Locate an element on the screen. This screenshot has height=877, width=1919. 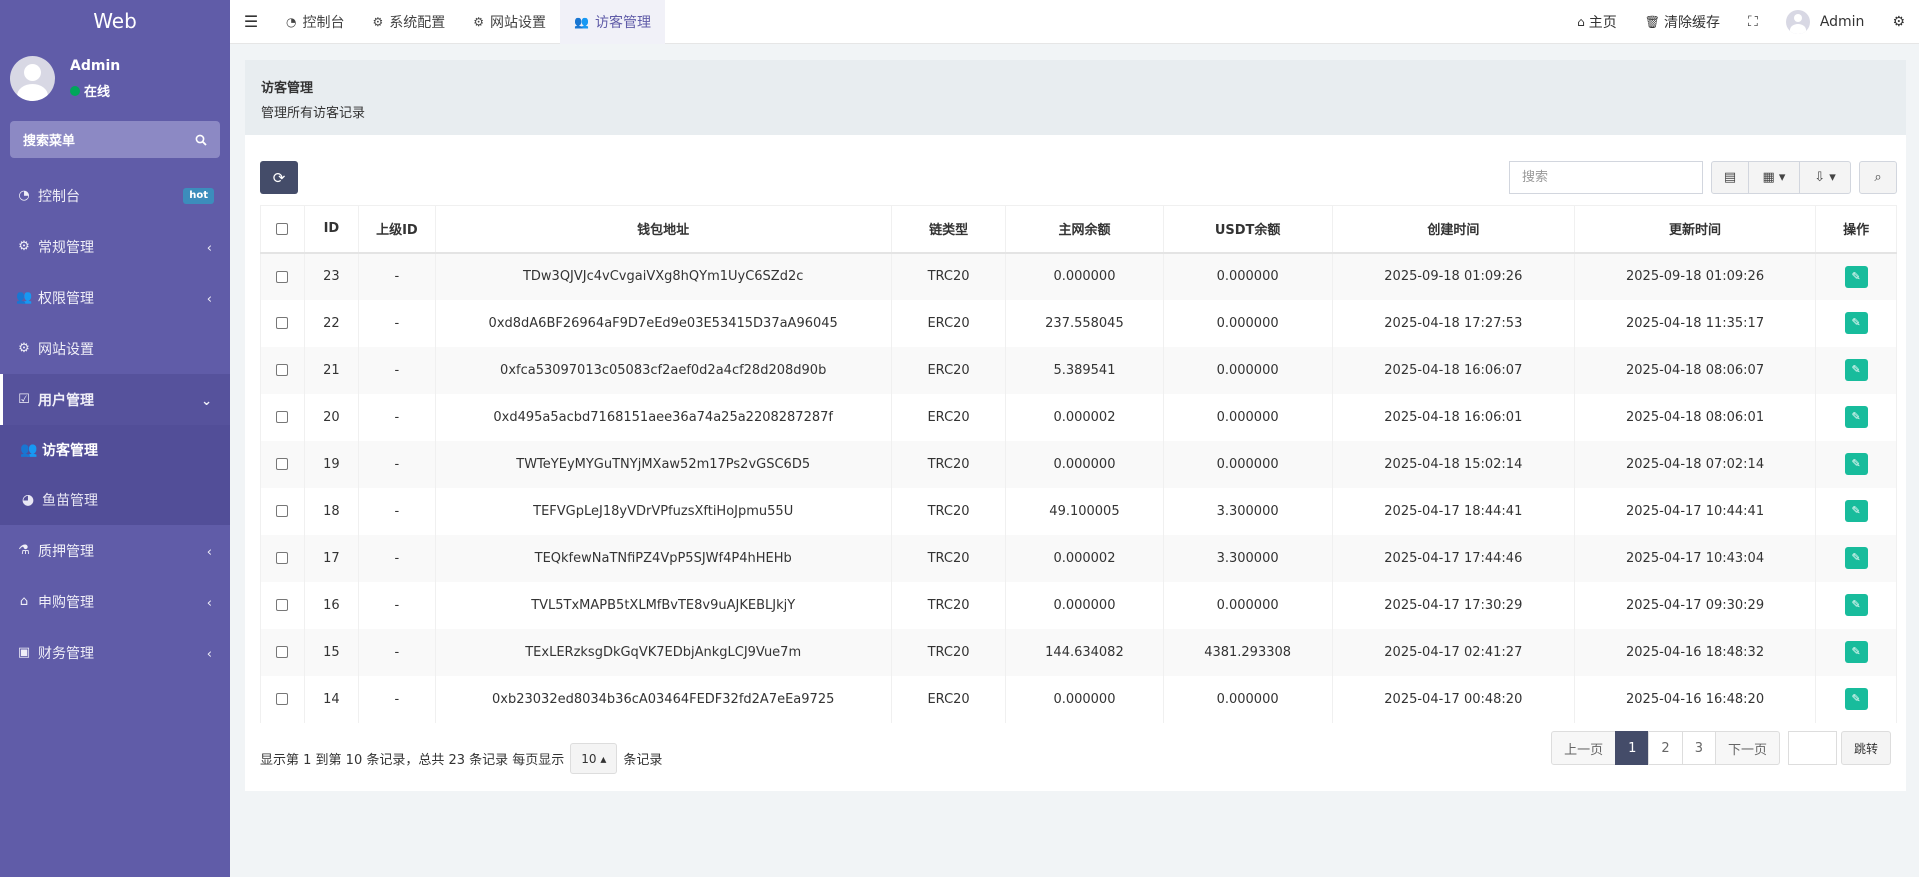
refresh-button: ⟳ is located at coordinates (279, 177).